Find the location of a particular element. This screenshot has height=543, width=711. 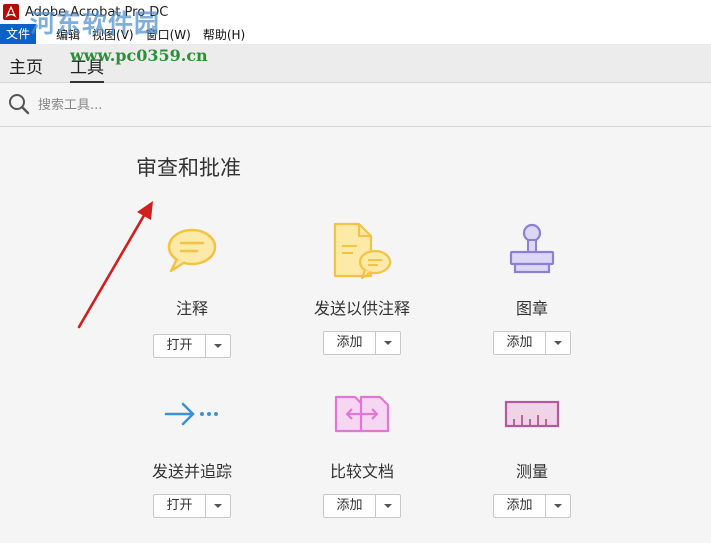

add-compare-files-button: 添加 is located at coordinates (362, 506).